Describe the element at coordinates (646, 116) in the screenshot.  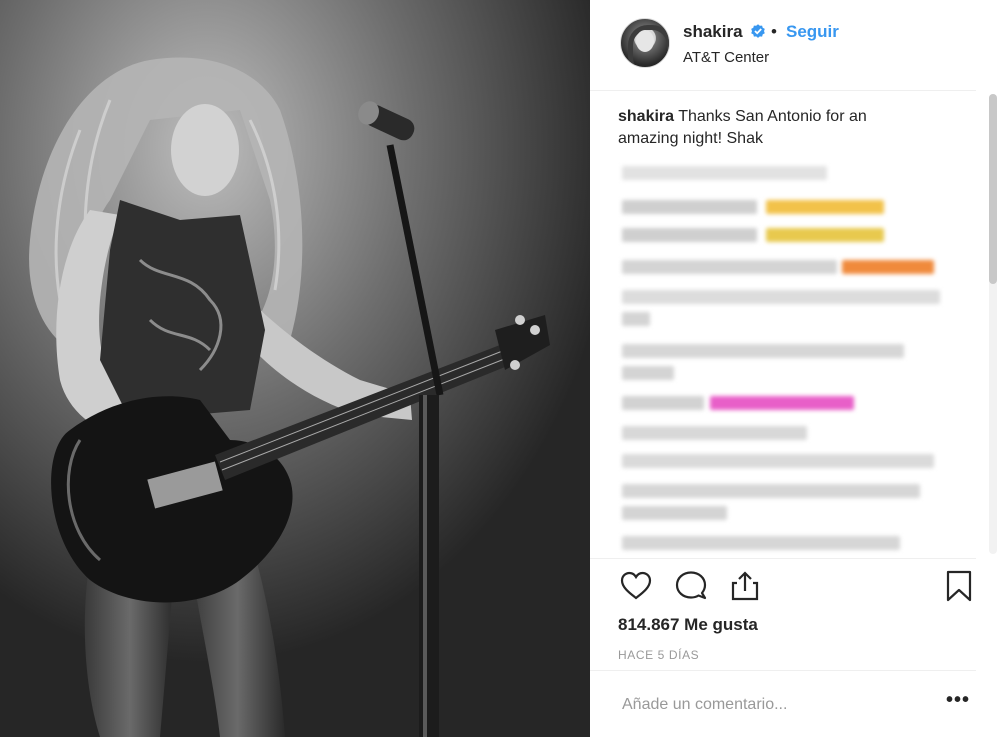
I see `caption-username: shakira` at that location.